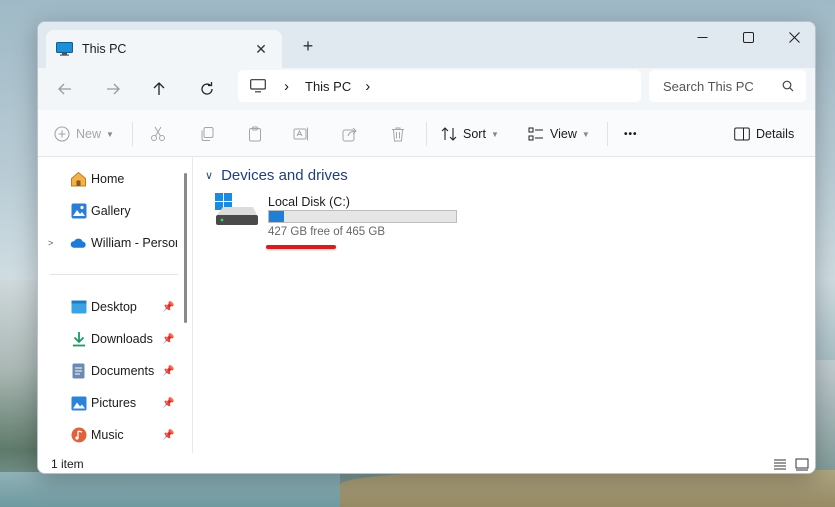  I want to click on view-list-icon, so click(535, 134).